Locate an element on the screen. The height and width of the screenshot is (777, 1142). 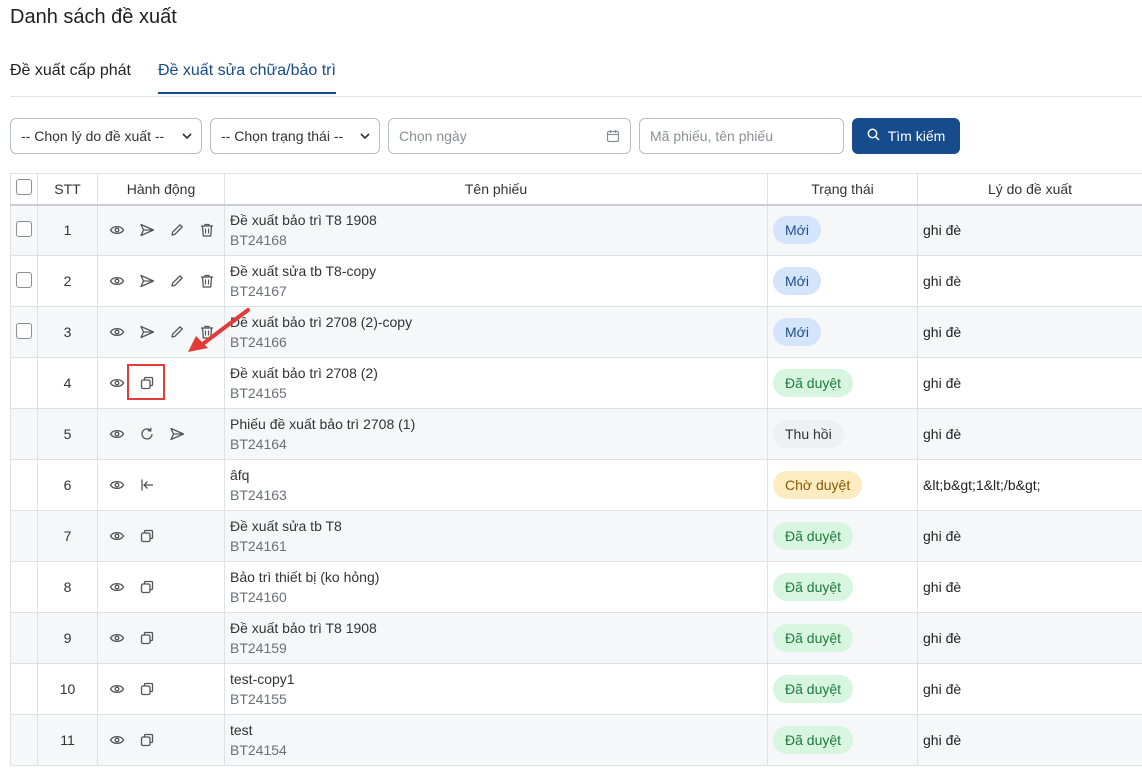
table-row: 1 Đề xuất bảo trì T8 1908 BT24168 Mới ghi đè is located at coordinates (576, 230).